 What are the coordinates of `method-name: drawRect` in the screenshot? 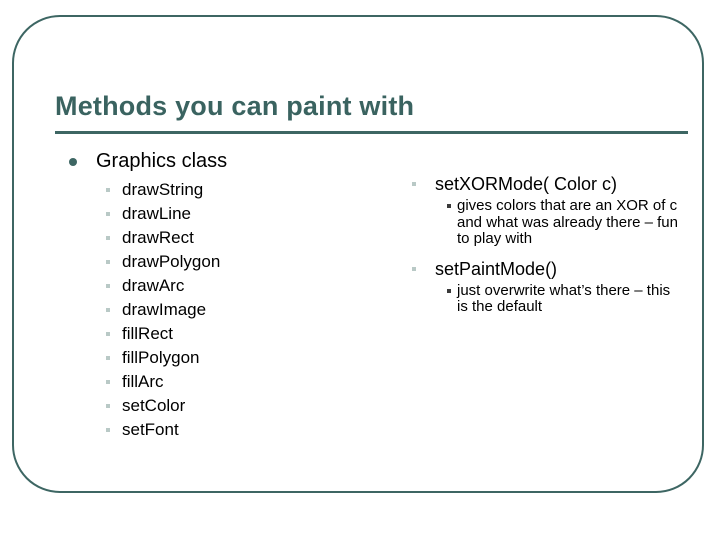 It's located at (158, 237).